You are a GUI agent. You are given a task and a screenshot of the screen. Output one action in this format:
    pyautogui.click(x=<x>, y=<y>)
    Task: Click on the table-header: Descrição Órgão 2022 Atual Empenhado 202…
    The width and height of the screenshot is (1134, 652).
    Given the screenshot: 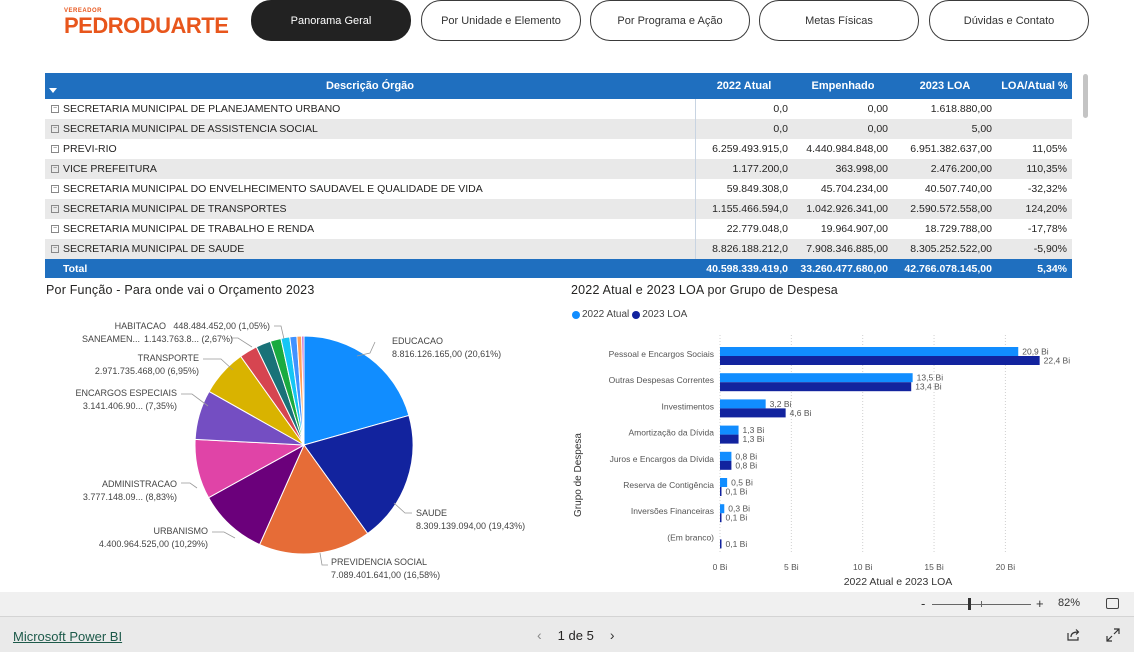 What is the action you would take?
    pyautogui.click(x=558, y=86)
    